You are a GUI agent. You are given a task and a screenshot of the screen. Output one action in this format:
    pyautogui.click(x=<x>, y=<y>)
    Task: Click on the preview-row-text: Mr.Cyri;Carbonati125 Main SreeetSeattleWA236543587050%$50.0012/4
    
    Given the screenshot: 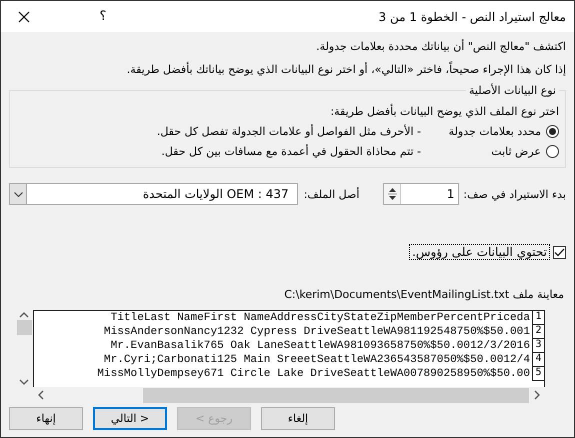 What is the action you would take?
    pyautogui.click(x=316, y=360)
    